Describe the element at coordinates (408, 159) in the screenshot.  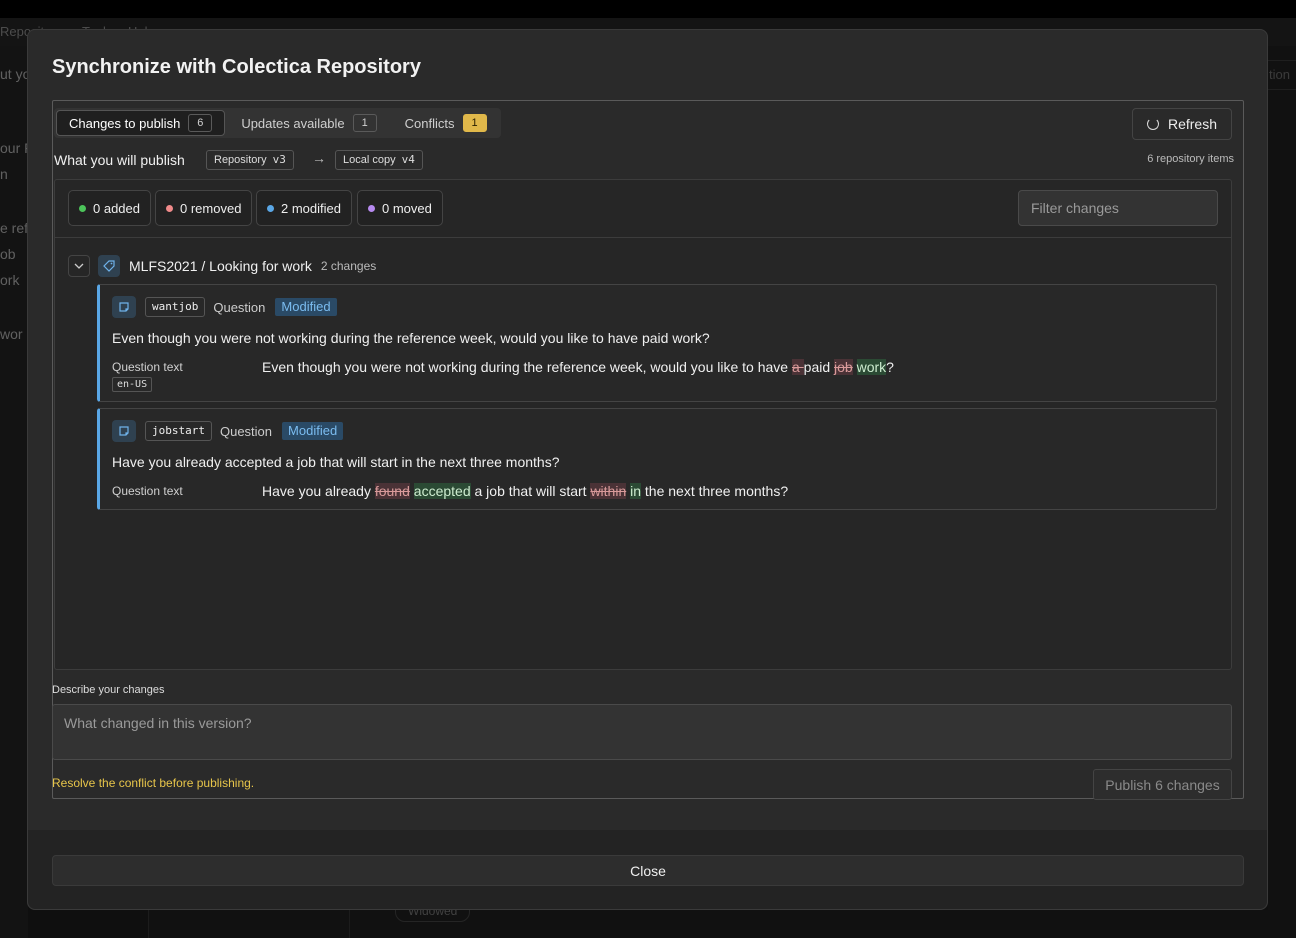
I see `target-version: v4` at that location.